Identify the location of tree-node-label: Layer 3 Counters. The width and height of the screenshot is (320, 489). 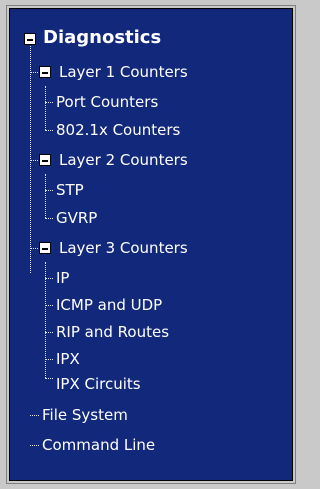
(123, 248).